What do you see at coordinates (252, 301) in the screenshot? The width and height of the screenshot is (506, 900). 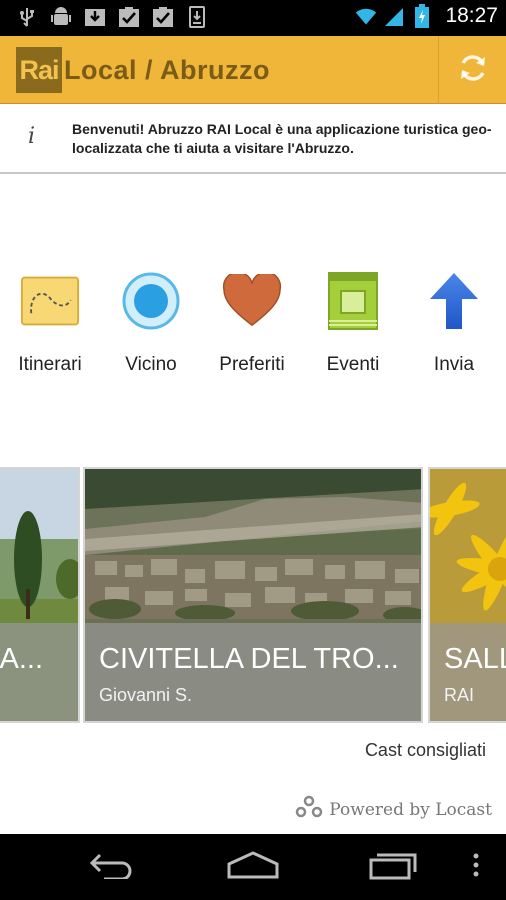 I see `heart-icon` at bounding box center [252, 301].